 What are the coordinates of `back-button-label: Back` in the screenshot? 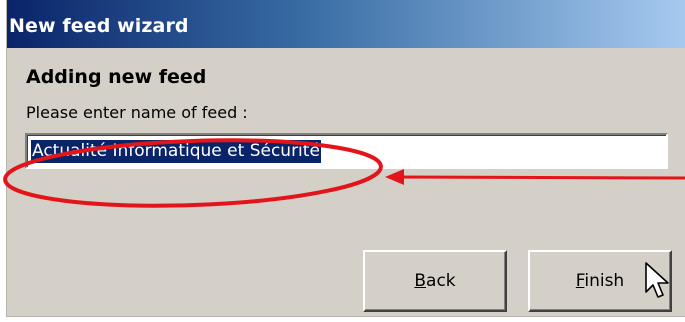 It's located at (434, 281).